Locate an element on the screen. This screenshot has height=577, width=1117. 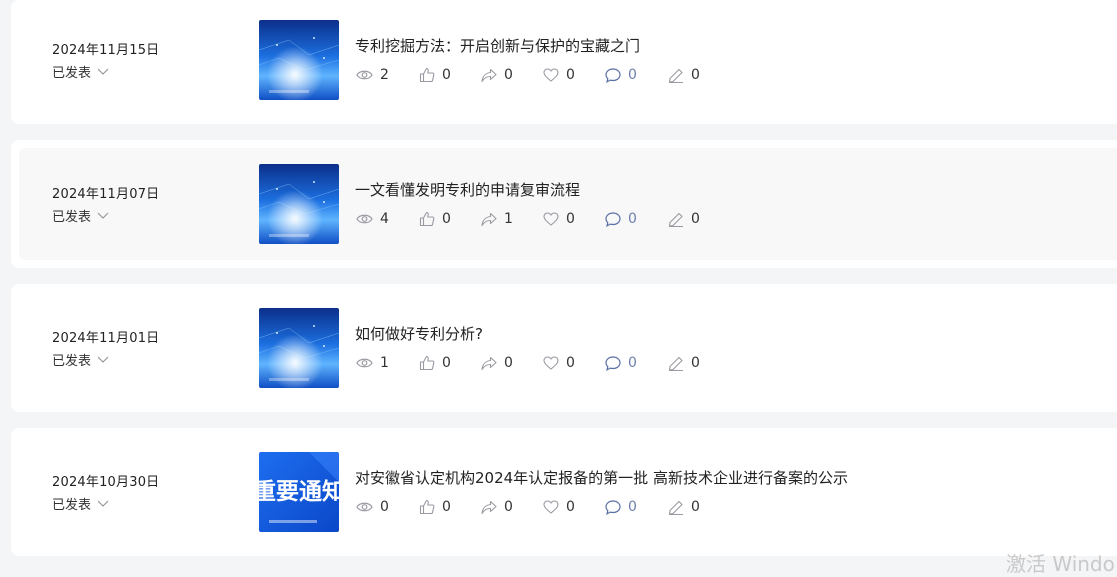
views-count: 0 is located at coordinates (384, 507).